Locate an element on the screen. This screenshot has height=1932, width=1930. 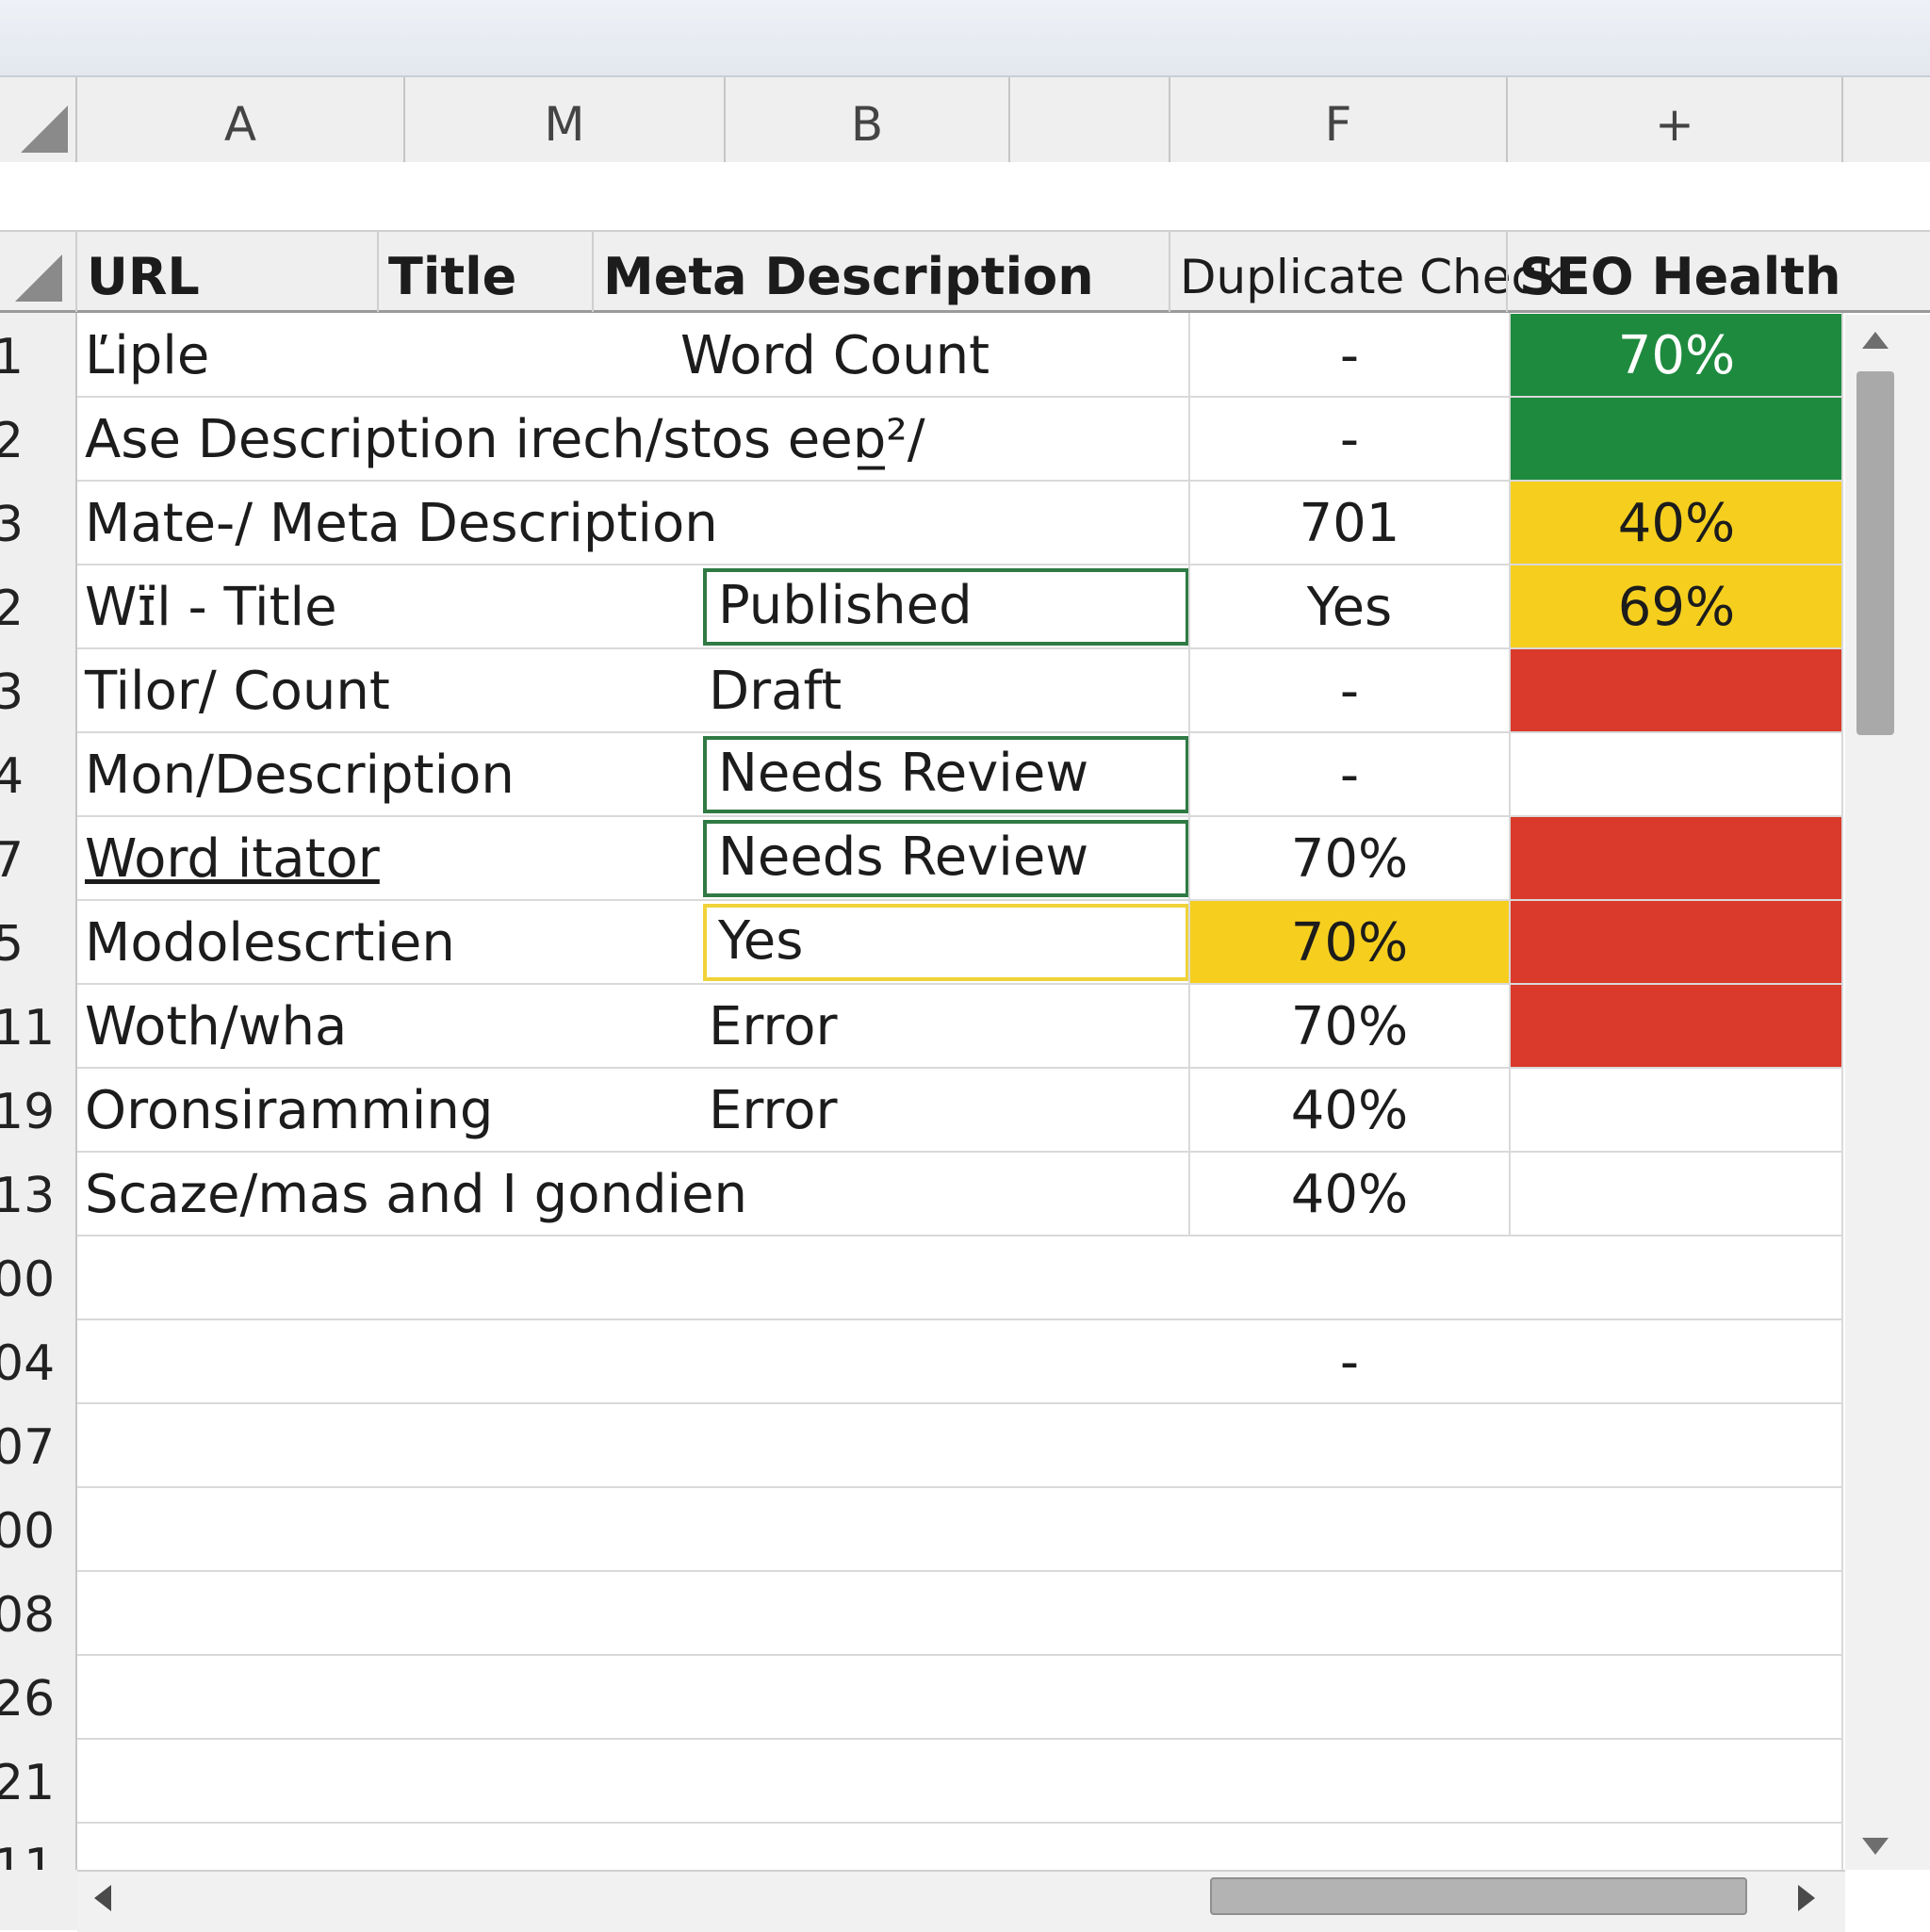
scroll-up-arrow-icon is located at coordinates (1875, 340).